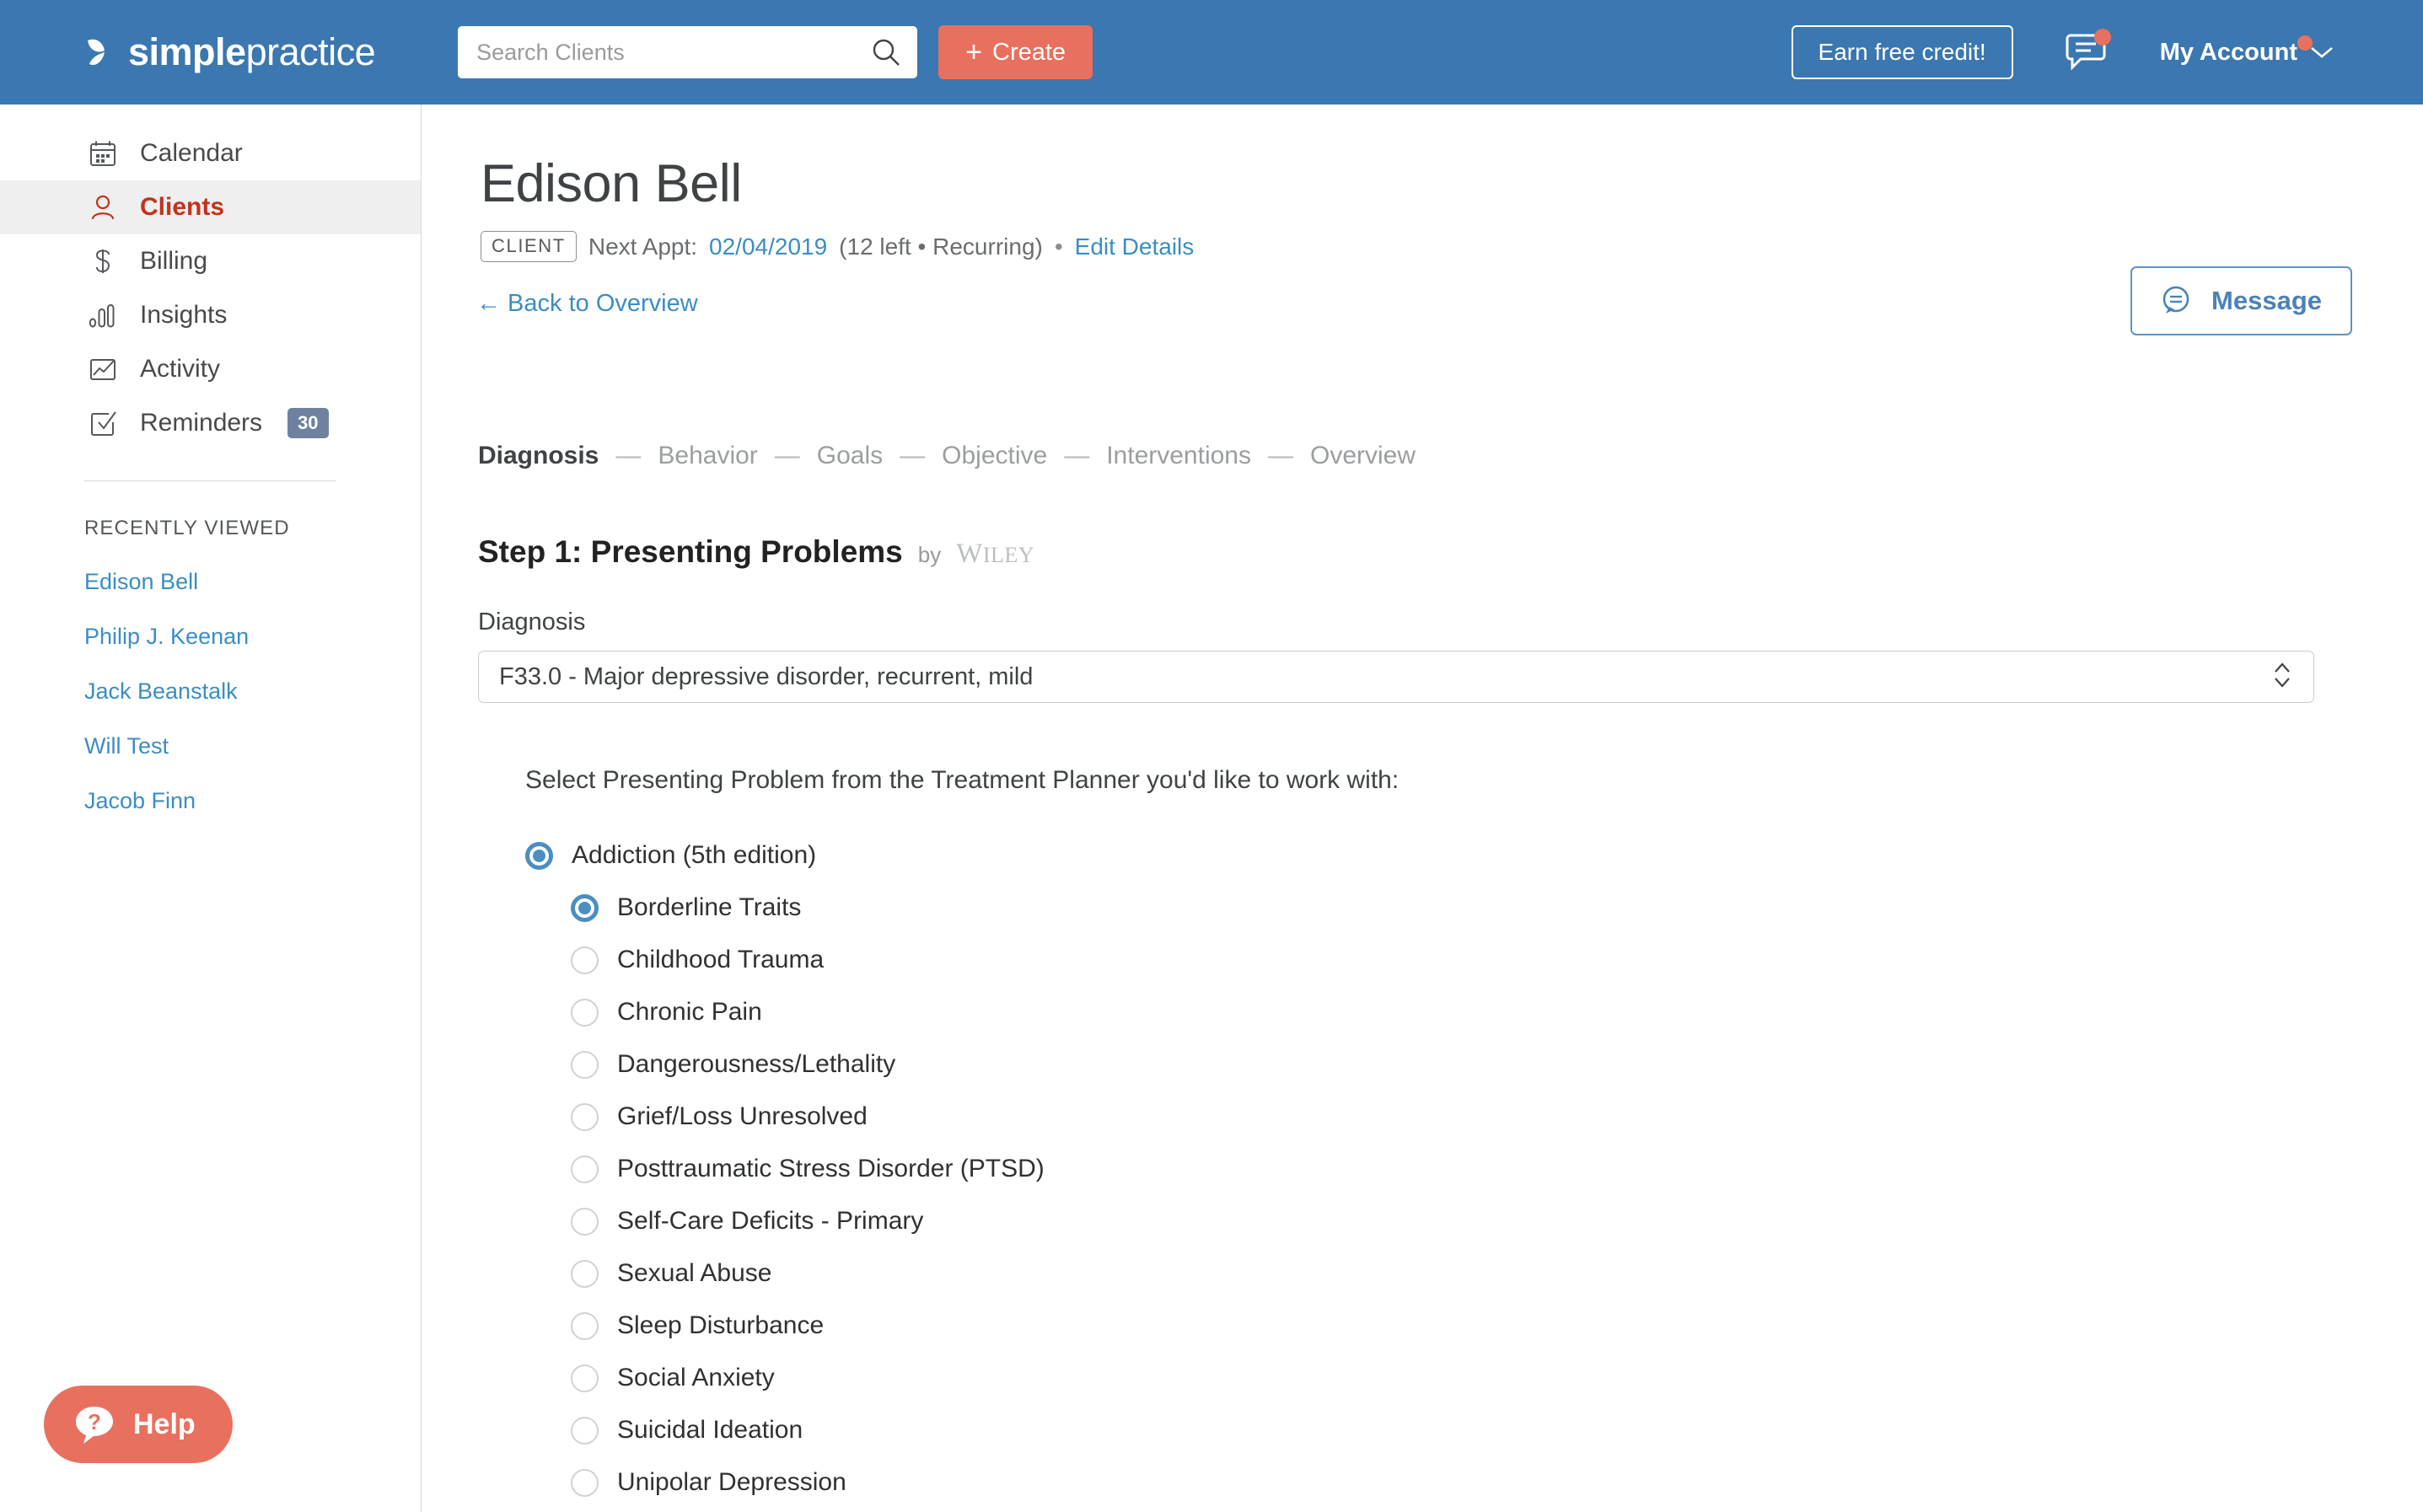 Image resolution: width=2423 pixels, height=1512 pixels. What do you see at coordinates (756, 552) in the screenshot?
I see `step-heading-row: Step 1: Presenting Problems by WILEY` at bounding box center [756, 552].